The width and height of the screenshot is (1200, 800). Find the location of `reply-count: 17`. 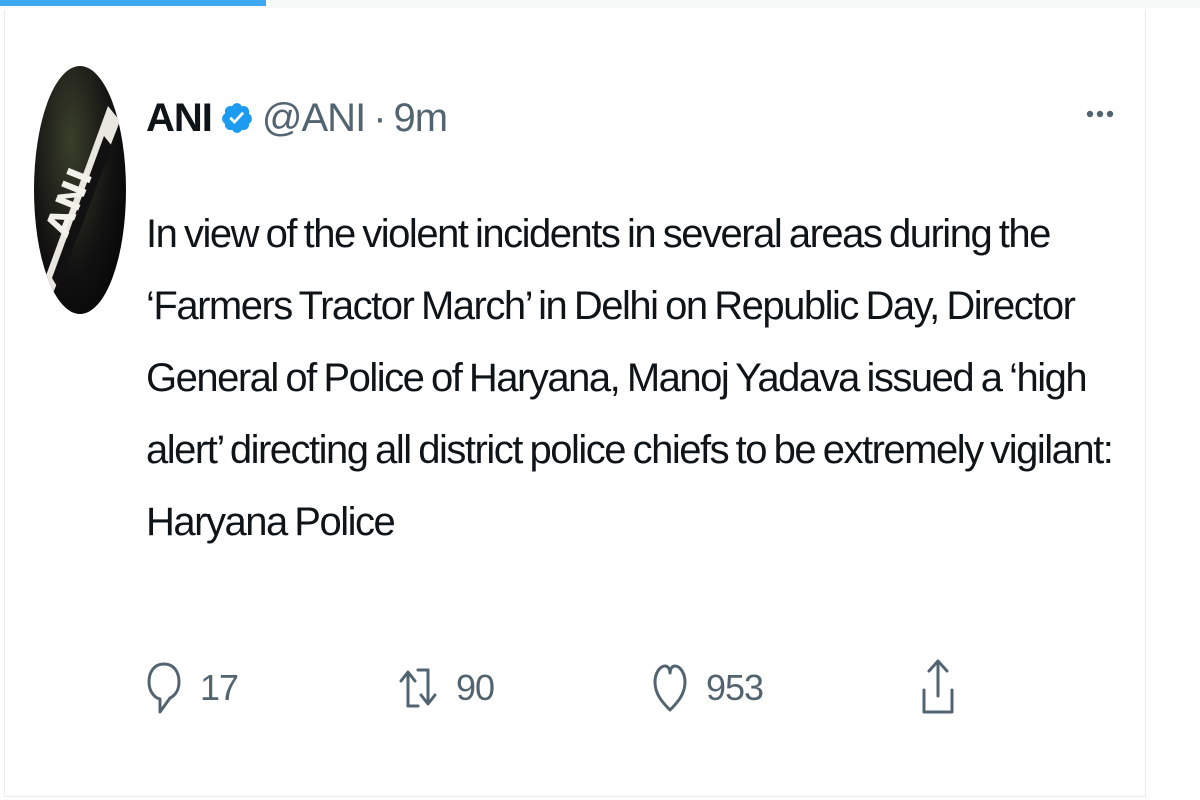

reply-count: 17 is located at coordinates (219, 687).